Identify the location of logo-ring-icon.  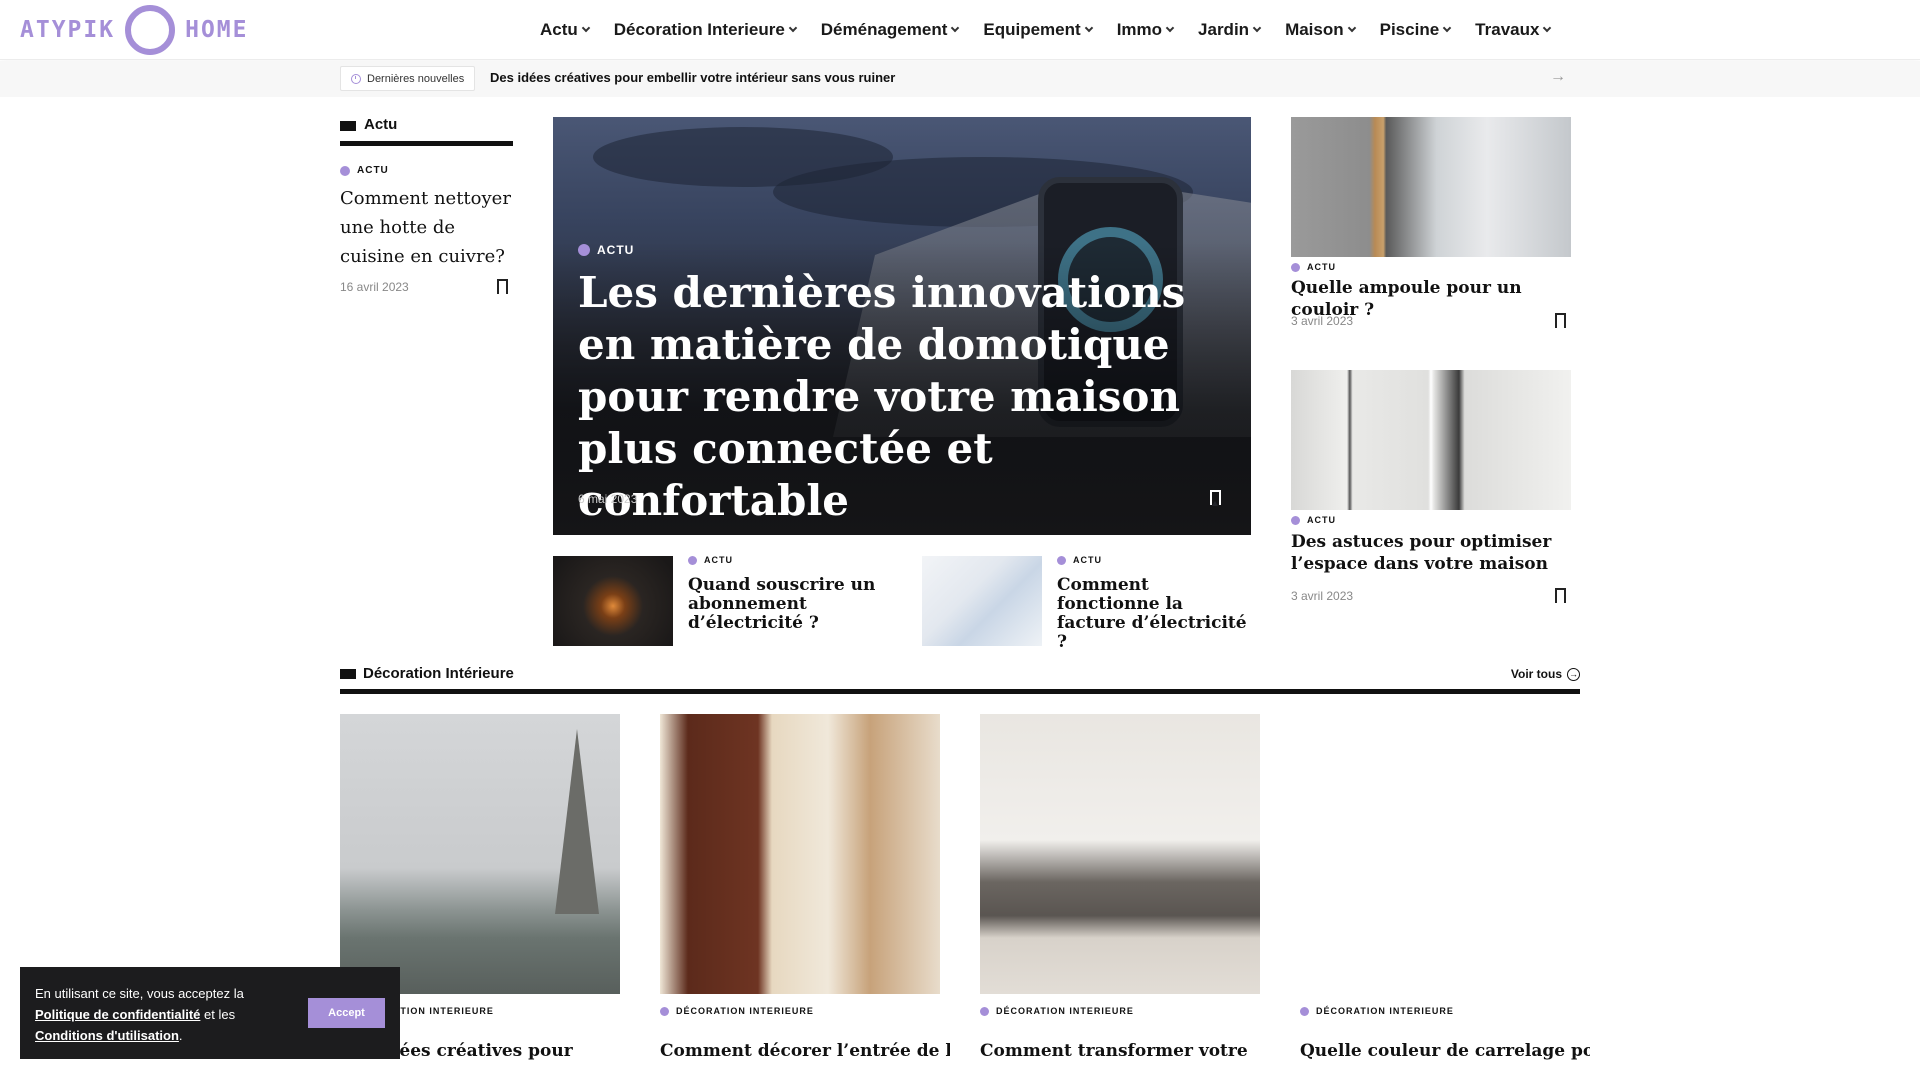
(150, 30).